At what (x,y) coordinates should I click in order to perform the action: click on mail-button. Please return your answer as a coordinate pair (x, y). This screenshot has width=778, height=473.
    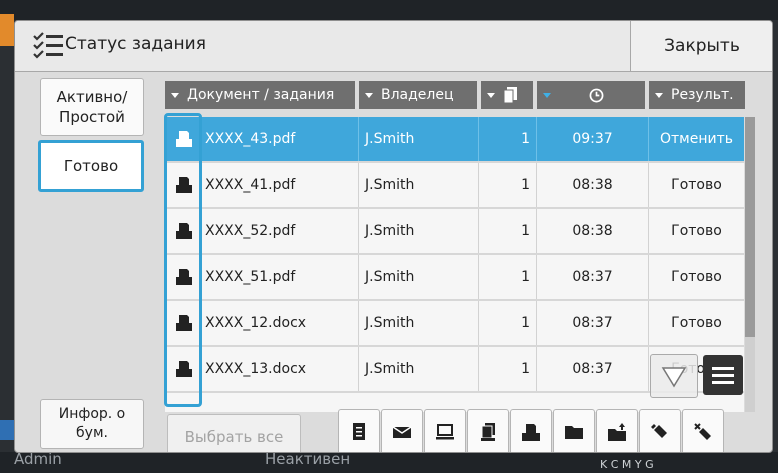
    Looking at the image, I should click on (402, 430).